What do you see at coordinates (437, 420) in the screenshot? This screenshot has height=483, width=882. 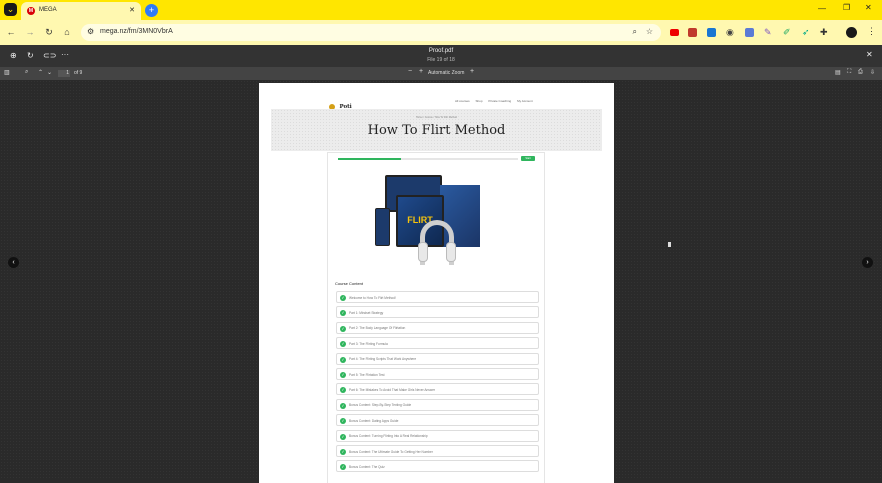 I see `lesson-item: ✓ Bonus Content: Dating Apps Guide` at bounding box center [437, 420].